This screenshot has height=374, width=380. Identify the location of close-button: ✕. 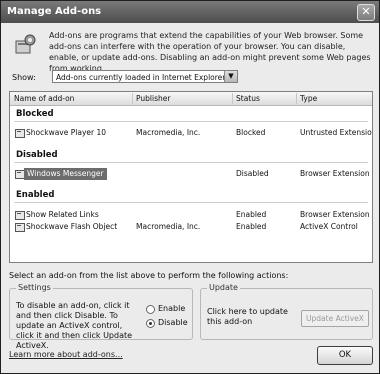
(366, 12).